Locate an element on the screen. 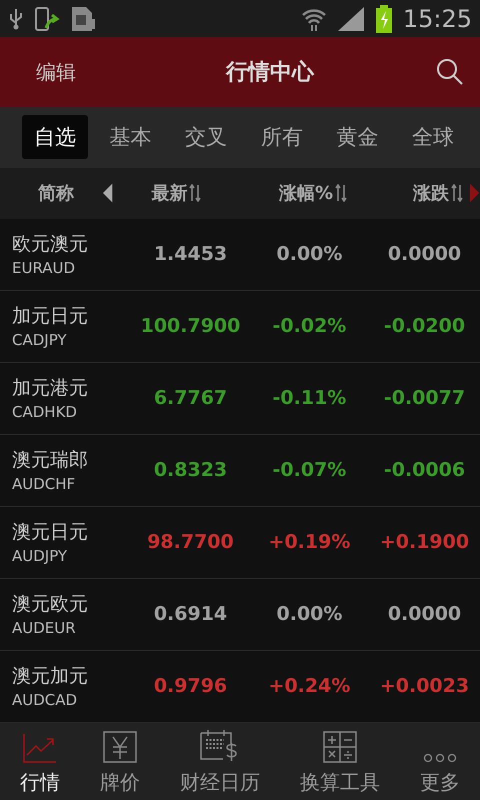 The height and width of the screenshot is (800, 480). sort-column-header: 最新 is located at coordinates (202, 193).